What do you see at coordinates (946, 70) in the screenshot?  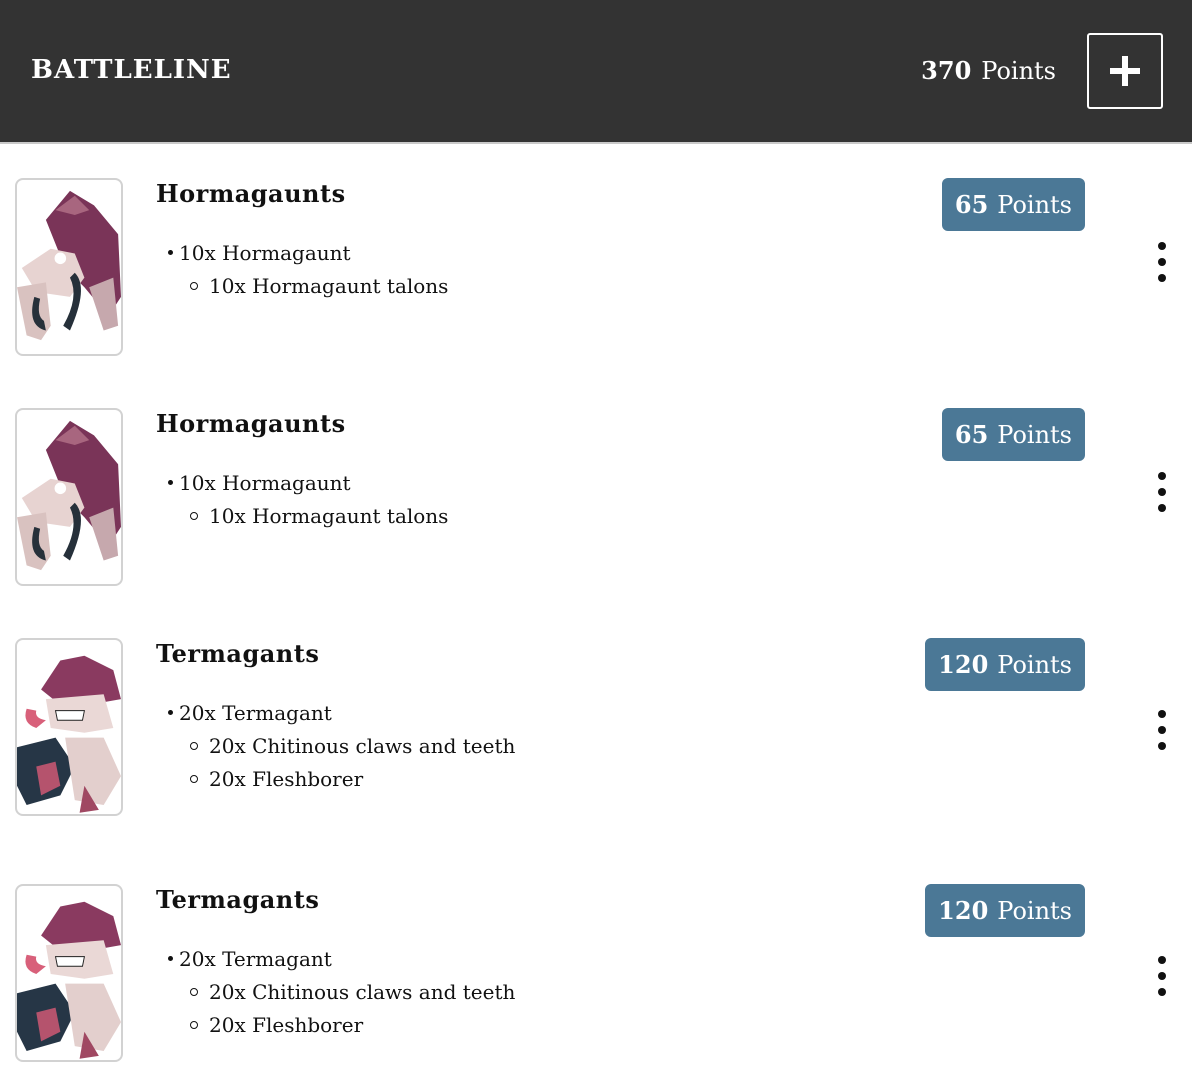 I see `section-points-value: 370` at bounding box center [946, 70].